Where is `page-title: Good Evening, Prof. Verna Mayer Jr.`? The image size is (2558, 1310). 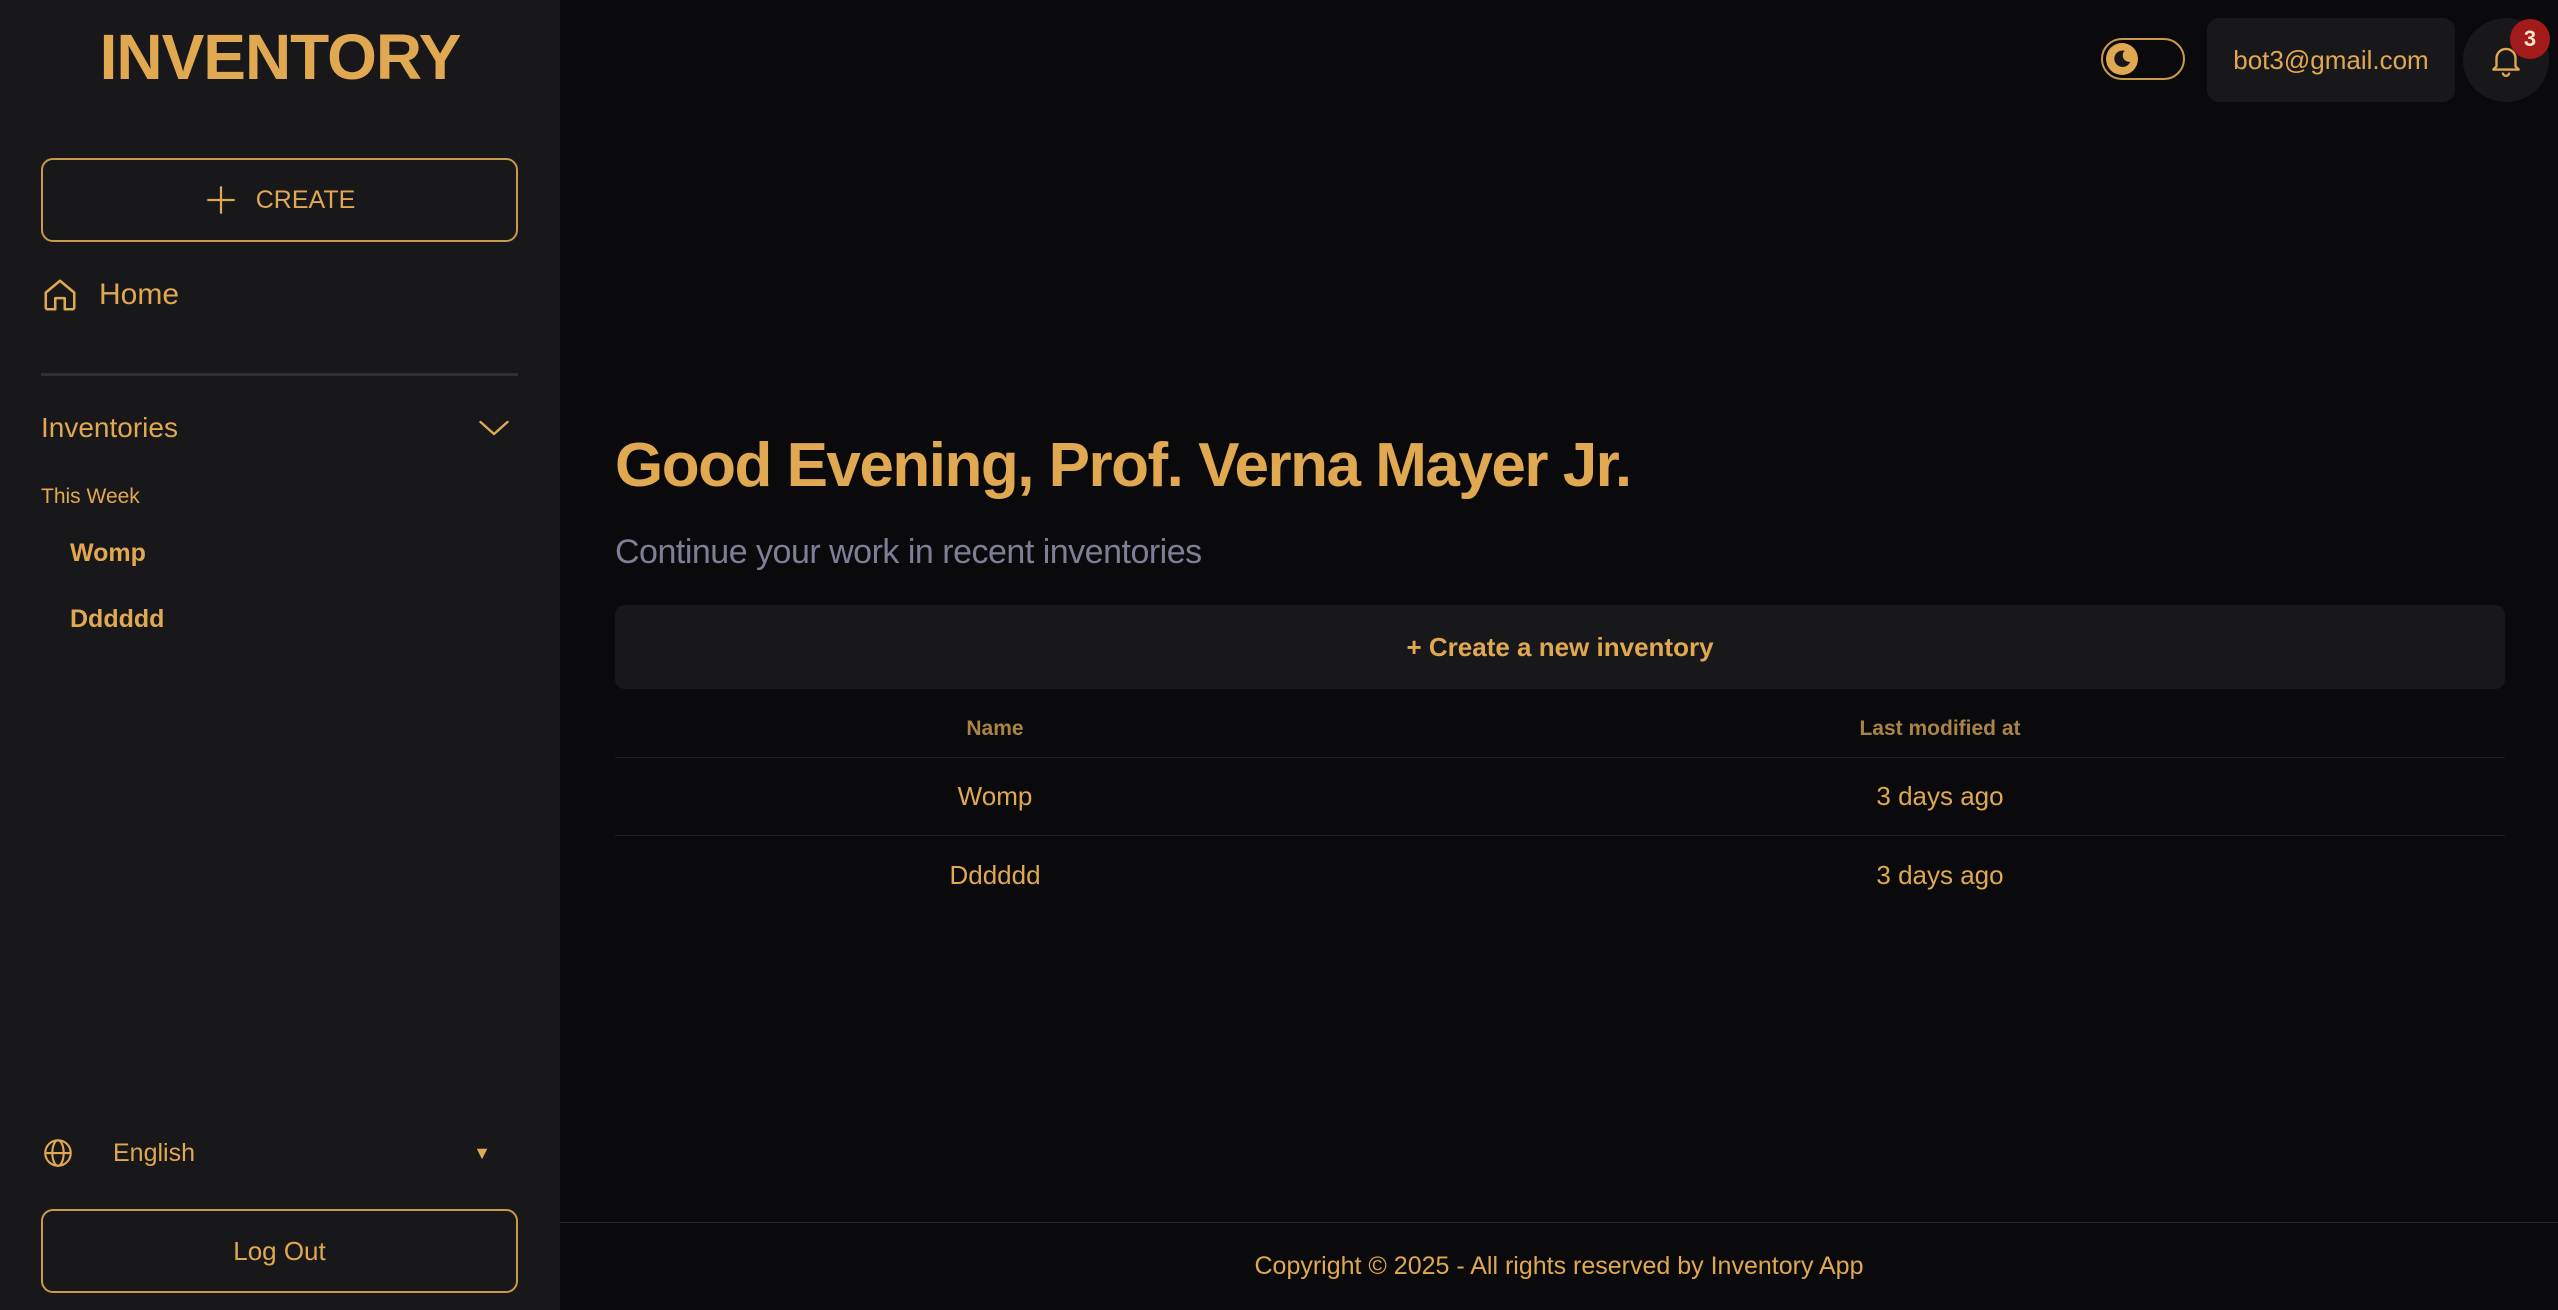 page-title: Good Evening, Prof. Verna Mayer Jr. is located at coordinates (1123, 465).